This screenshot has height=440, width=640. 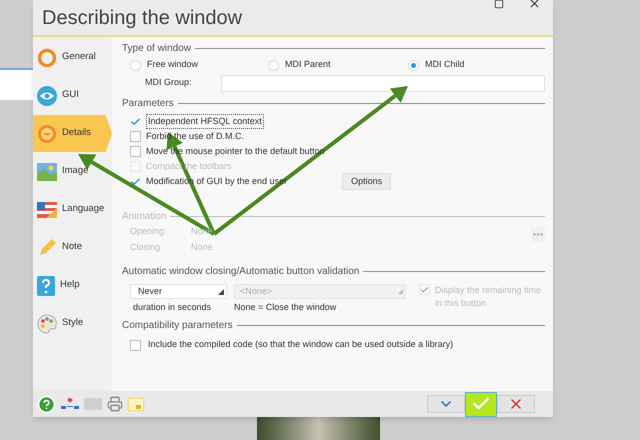 I want to click on flag-icon, so click(x=47, y=210).